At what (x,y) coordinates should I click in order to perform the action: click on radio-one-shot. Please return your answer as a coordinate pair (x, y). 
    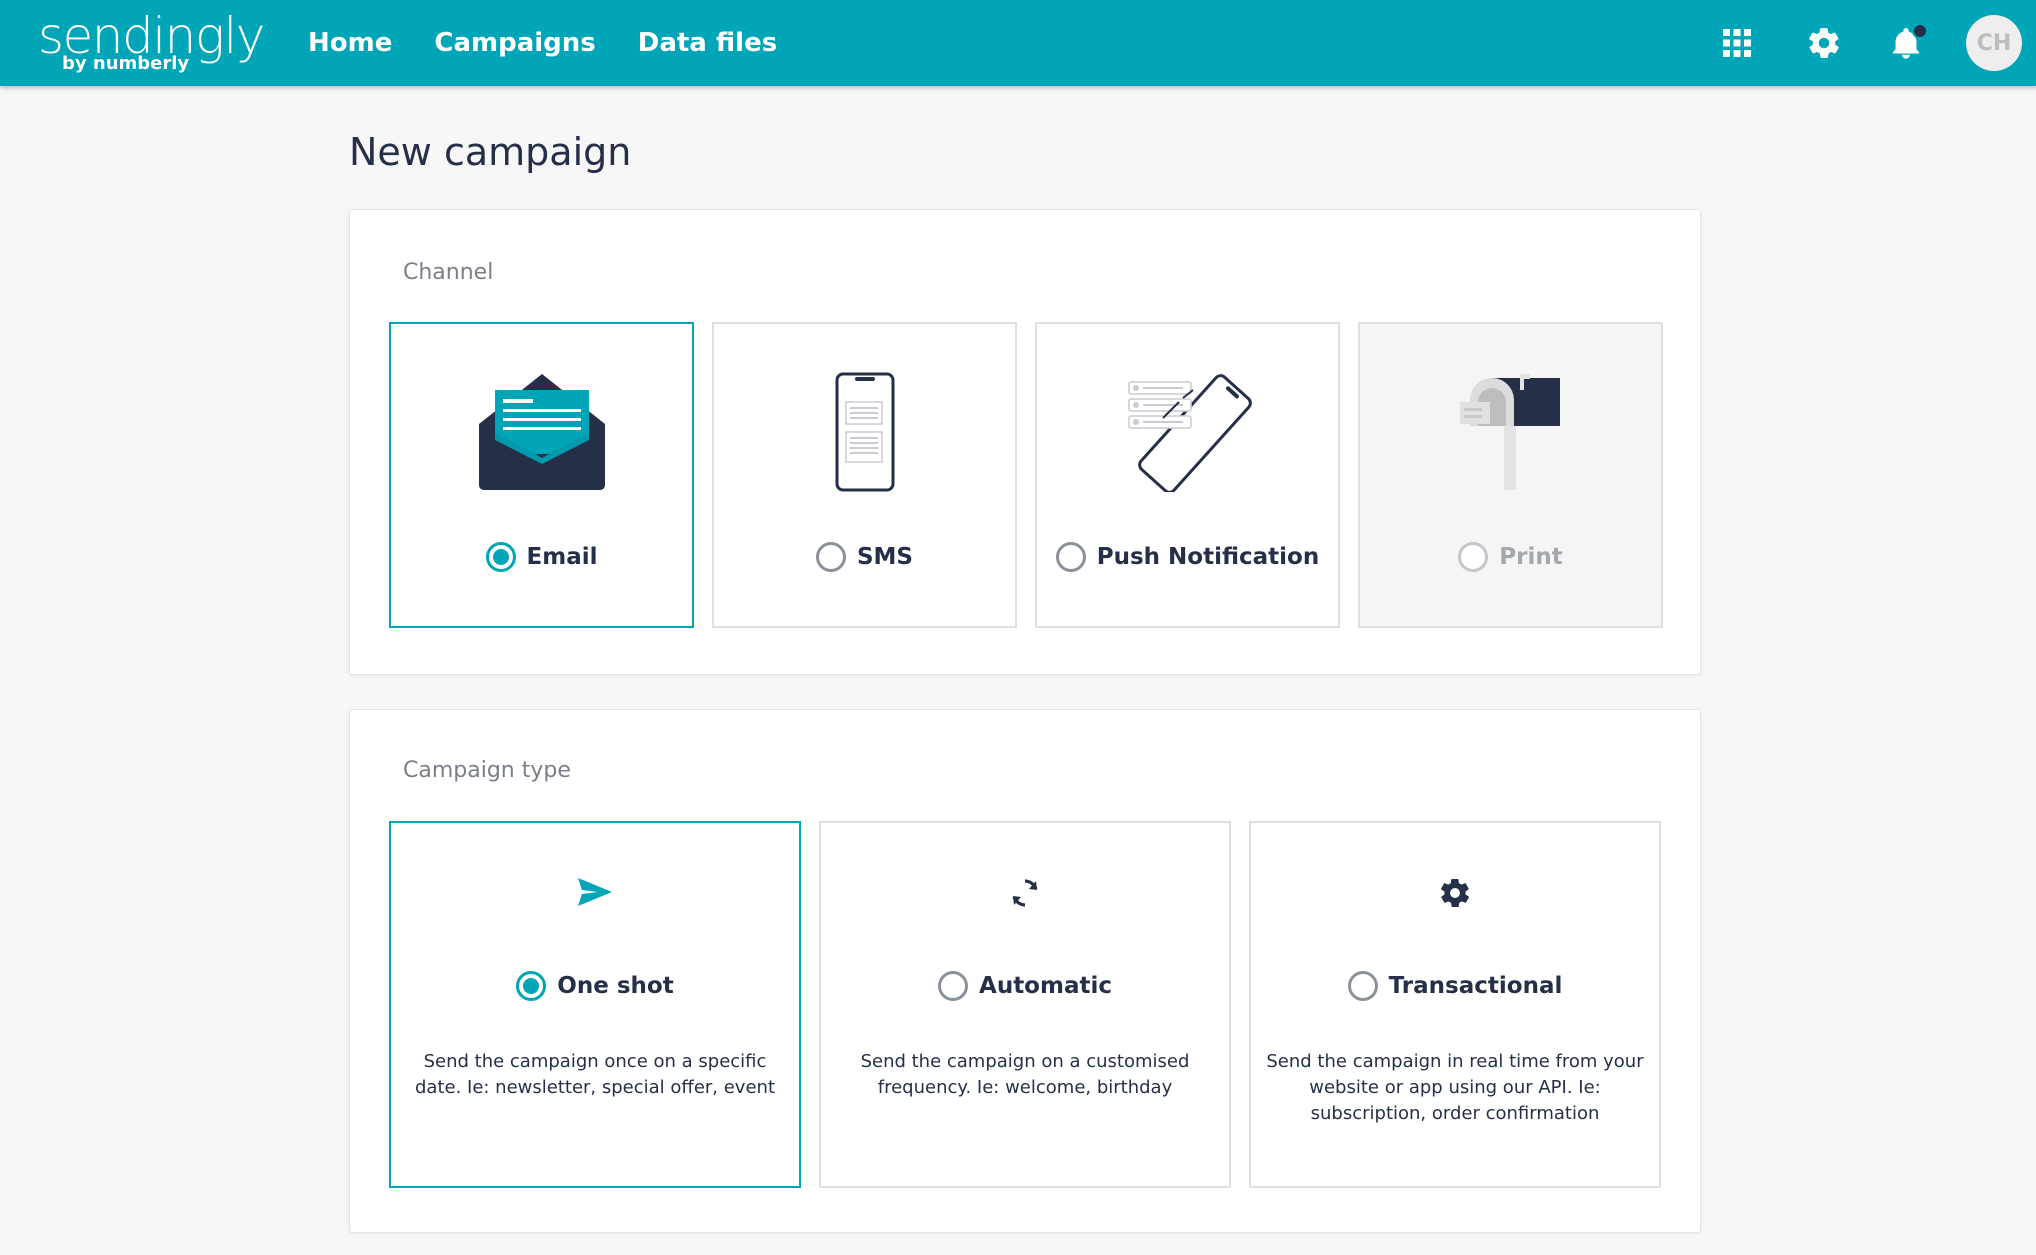
    Looking at the image, I should click on (531, 986).